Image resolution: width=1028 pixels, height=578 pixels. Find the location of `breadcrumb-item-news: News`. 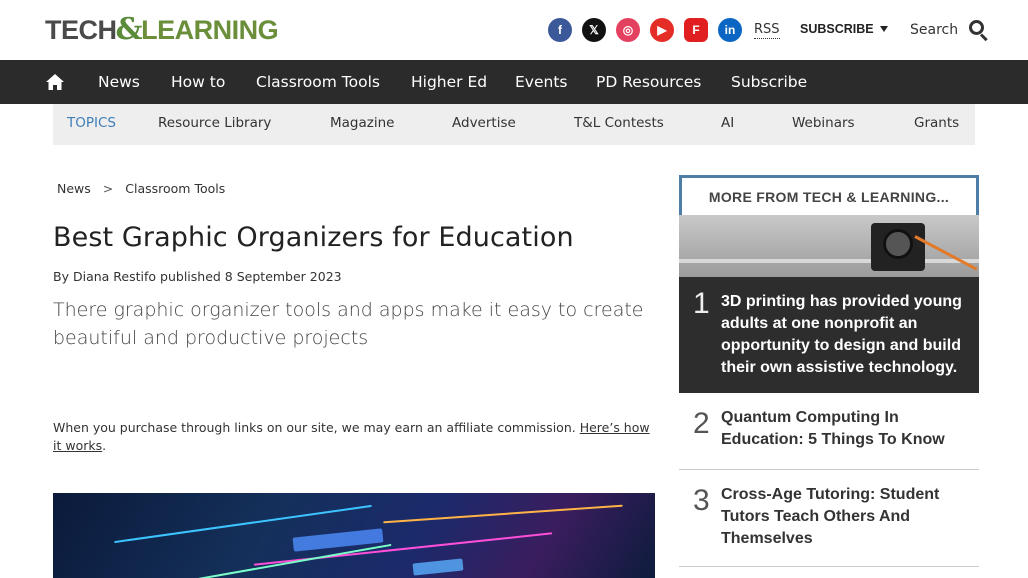

breadcrumb-item-news: News is located at coordinates (74, 188).